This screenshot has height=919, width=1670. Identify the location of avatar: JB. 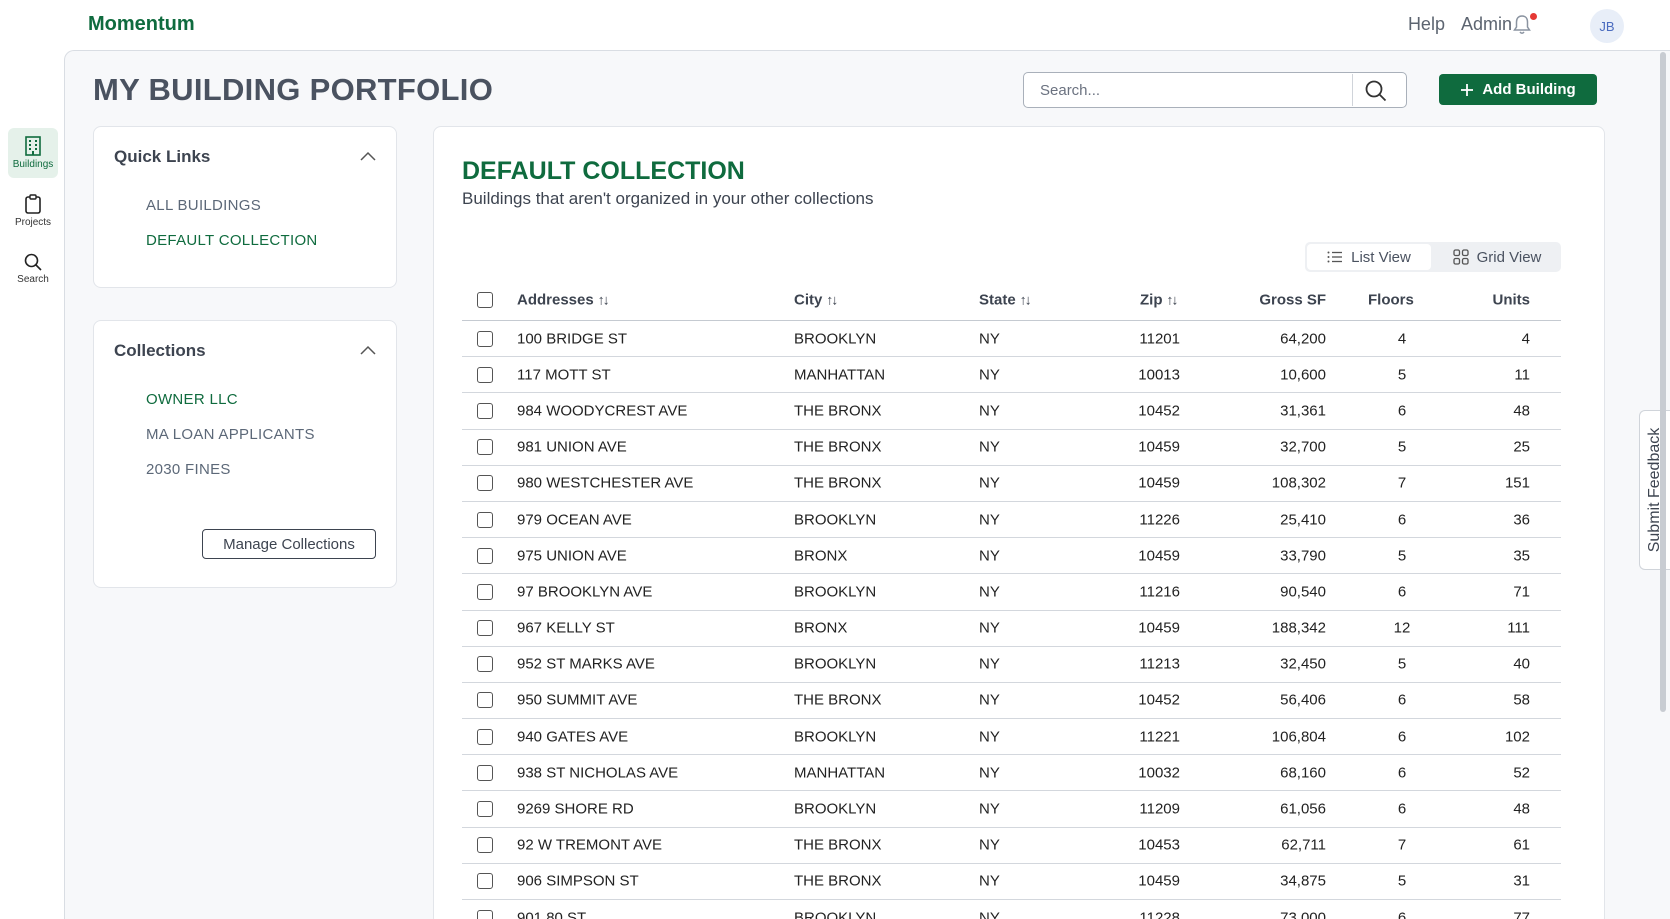
(1607, 26).